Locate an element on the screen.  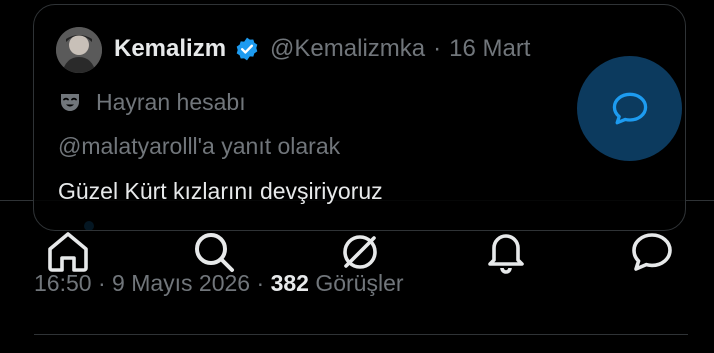
notifications-icon is located at coordinates (506, 252).